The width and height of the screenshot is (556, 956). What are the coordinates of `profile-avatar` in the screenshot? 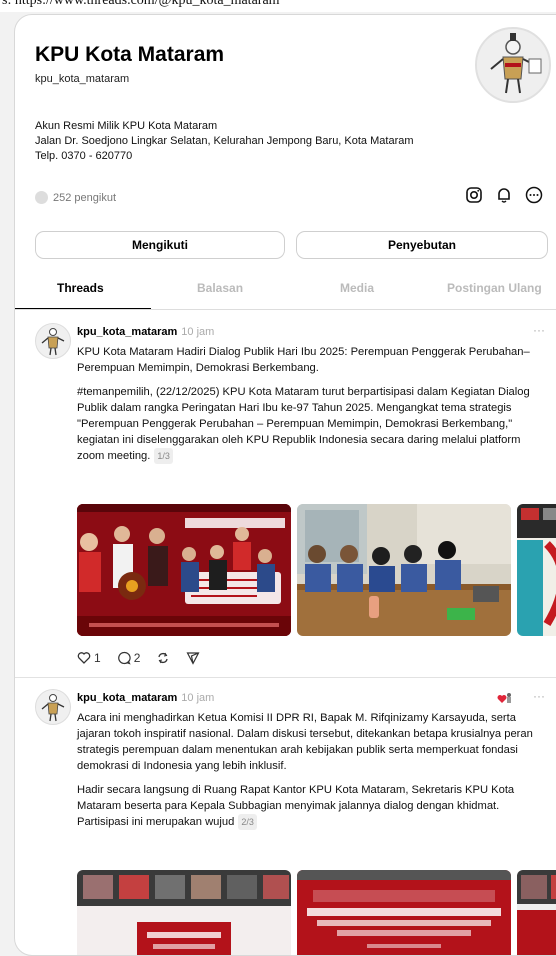 It's located at (513, 65).